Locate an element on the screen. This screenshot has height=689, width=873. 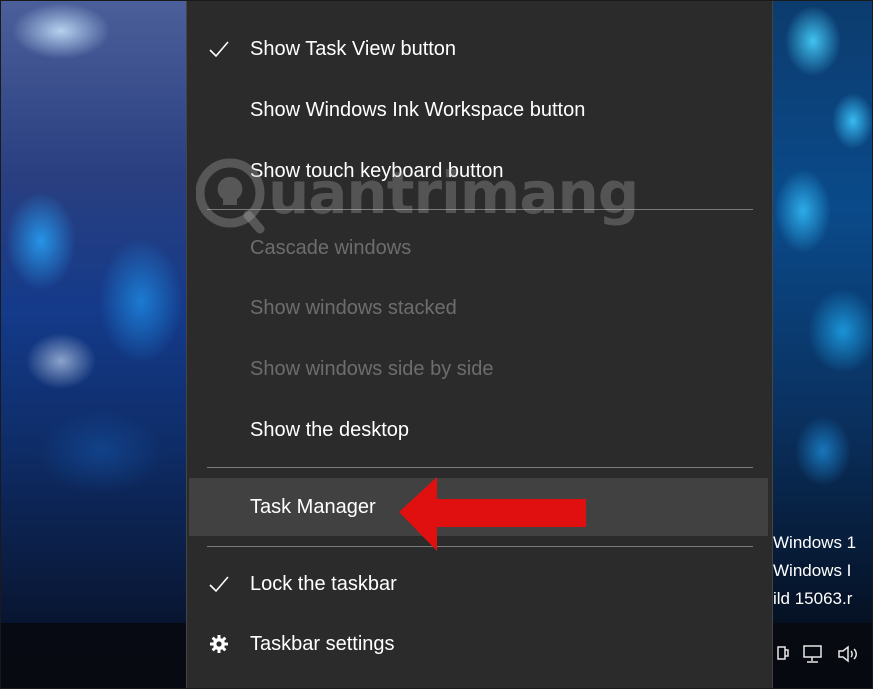
watermark-line: ild 15063.r is located at coordinates (813, 598).